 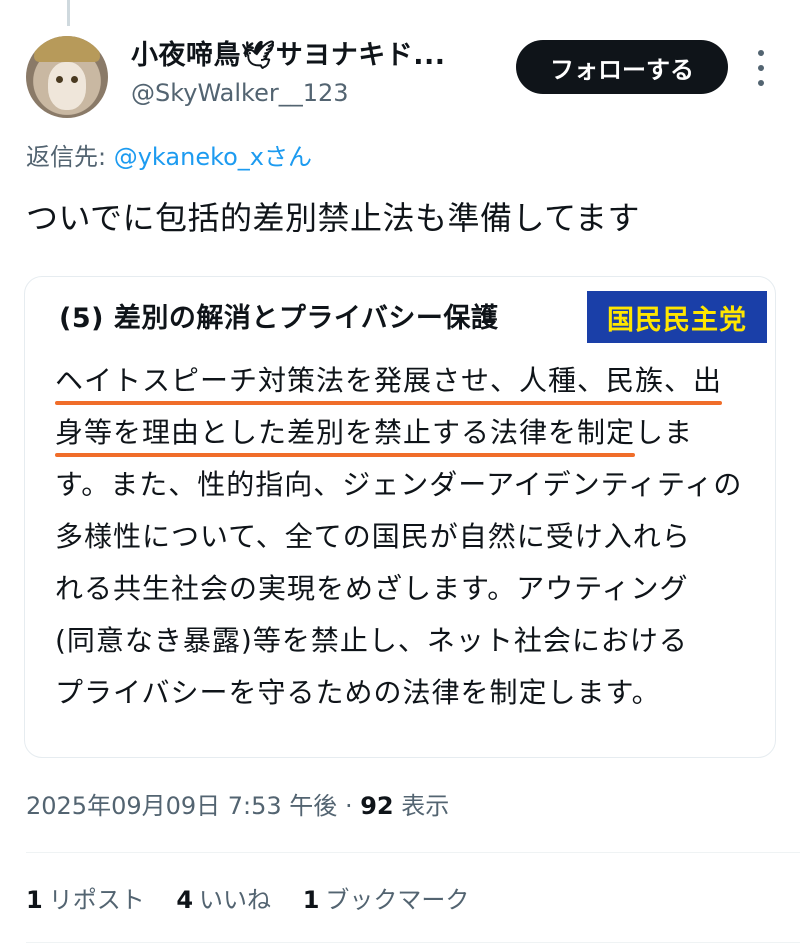 I want to click on reply-suffix: さん, so click(x=288, y=157).